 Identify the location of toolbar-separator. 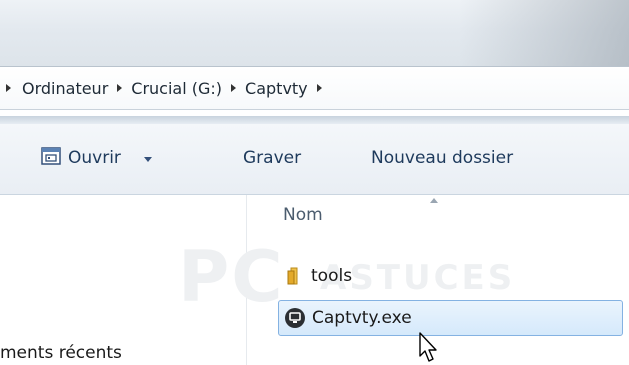
(314, 120).